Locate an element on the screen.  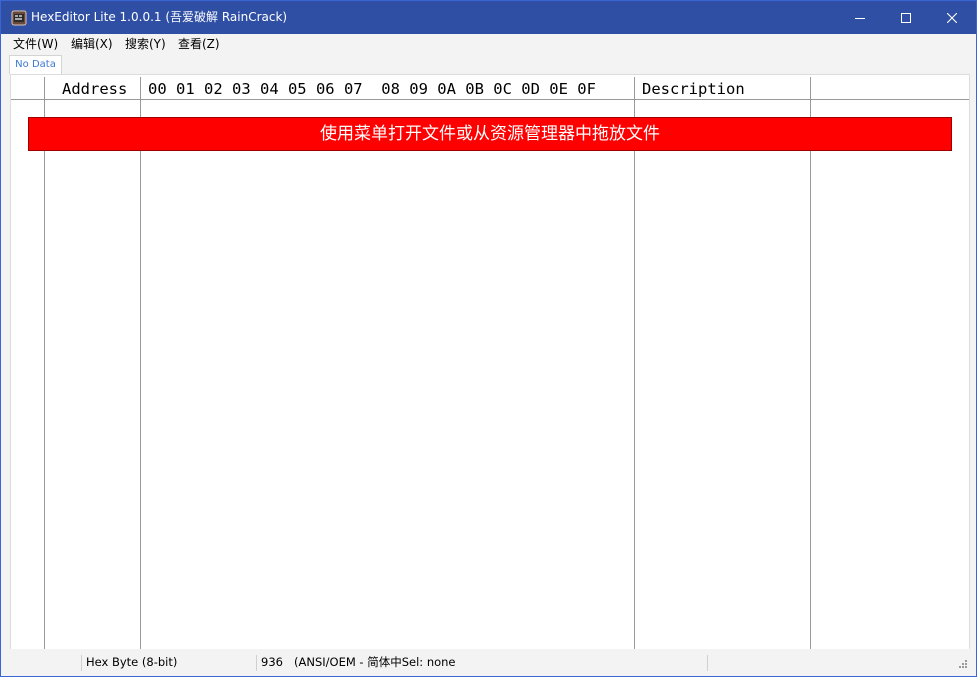
status-codepage: 936 is located at coordinates (272, 662).